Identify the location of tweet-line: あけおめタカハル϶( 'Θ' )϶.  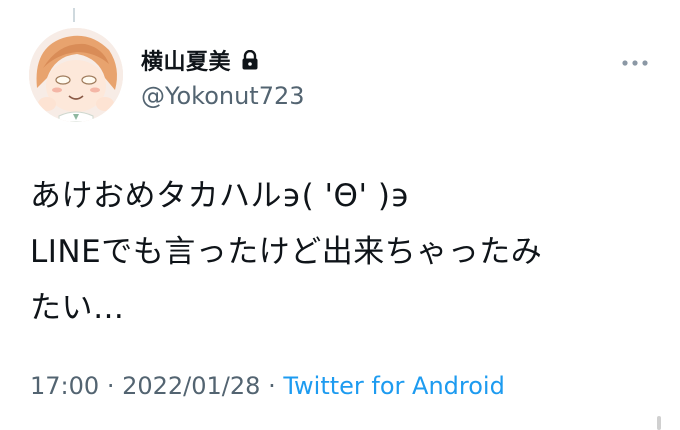
(220, 196).